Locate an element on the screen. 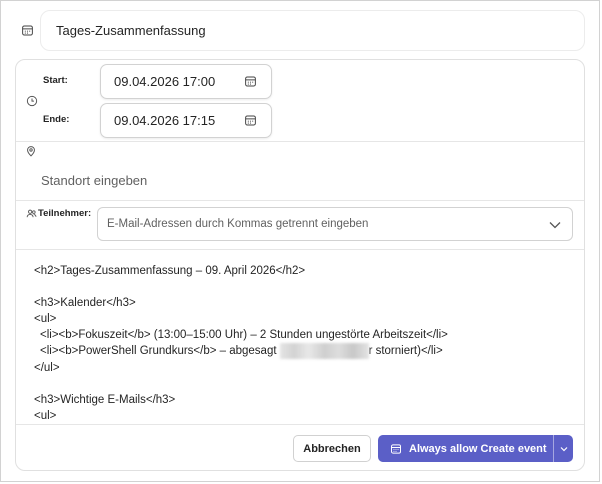 Image resolution: width=602 pixels, height=484 pixels. event-title-field is located at coordinates (312, 30).